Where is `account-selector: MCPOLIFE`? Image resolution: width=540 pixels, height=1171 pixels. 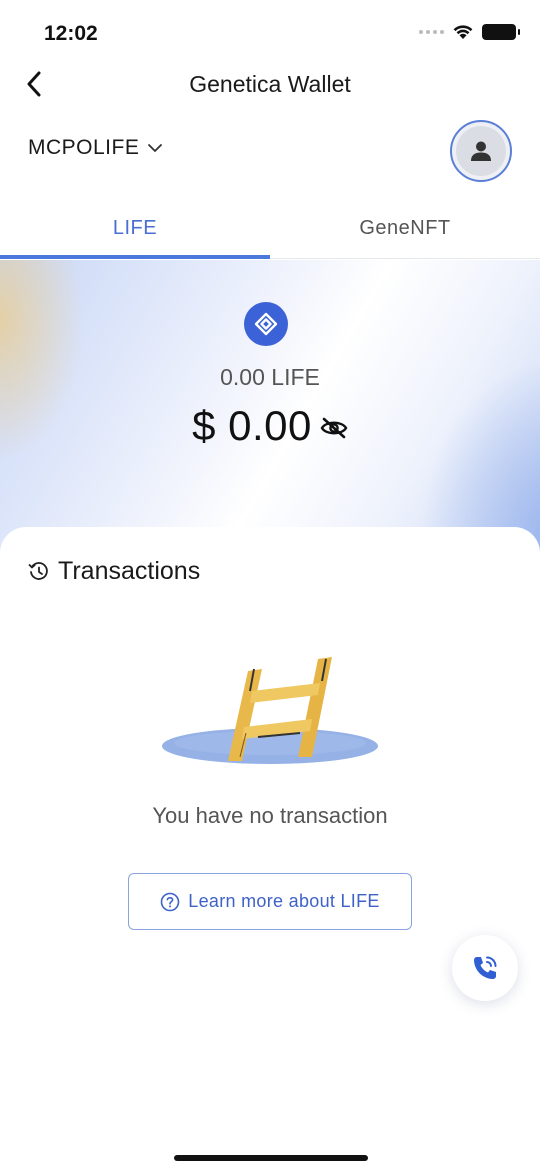
account-selector: MCPOLIFE is located at coordinates (95, 148).